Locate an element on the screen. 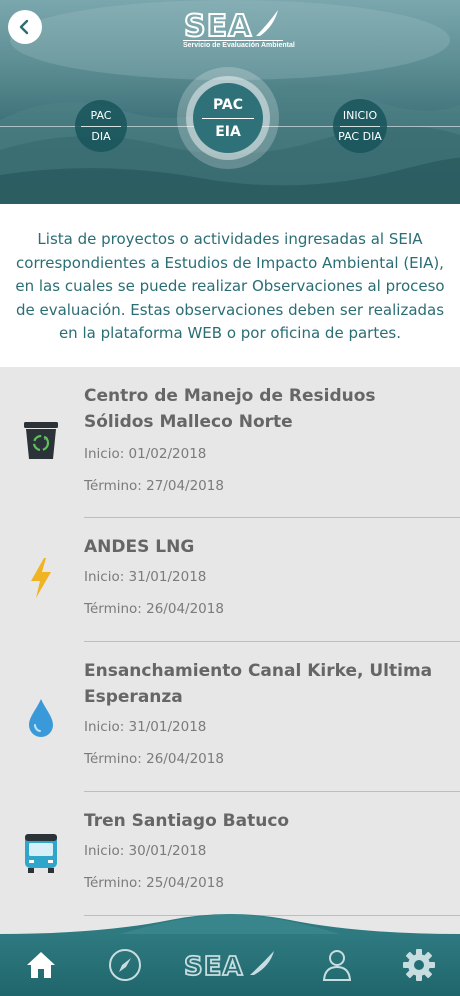 Image resolution: width=460 pixels, height=996 pixels. compass-icon is located at coordinates (125, 965).